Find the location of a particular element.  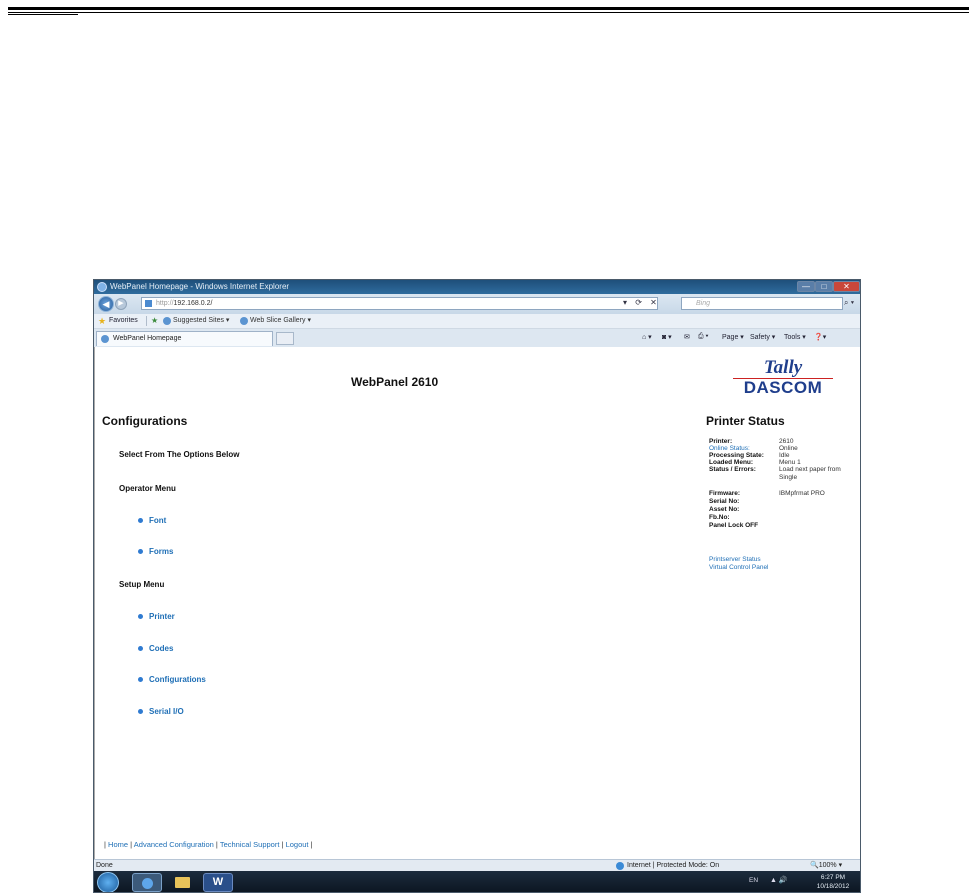

taskbar-word-button: W is located at coordinates (218, 882).